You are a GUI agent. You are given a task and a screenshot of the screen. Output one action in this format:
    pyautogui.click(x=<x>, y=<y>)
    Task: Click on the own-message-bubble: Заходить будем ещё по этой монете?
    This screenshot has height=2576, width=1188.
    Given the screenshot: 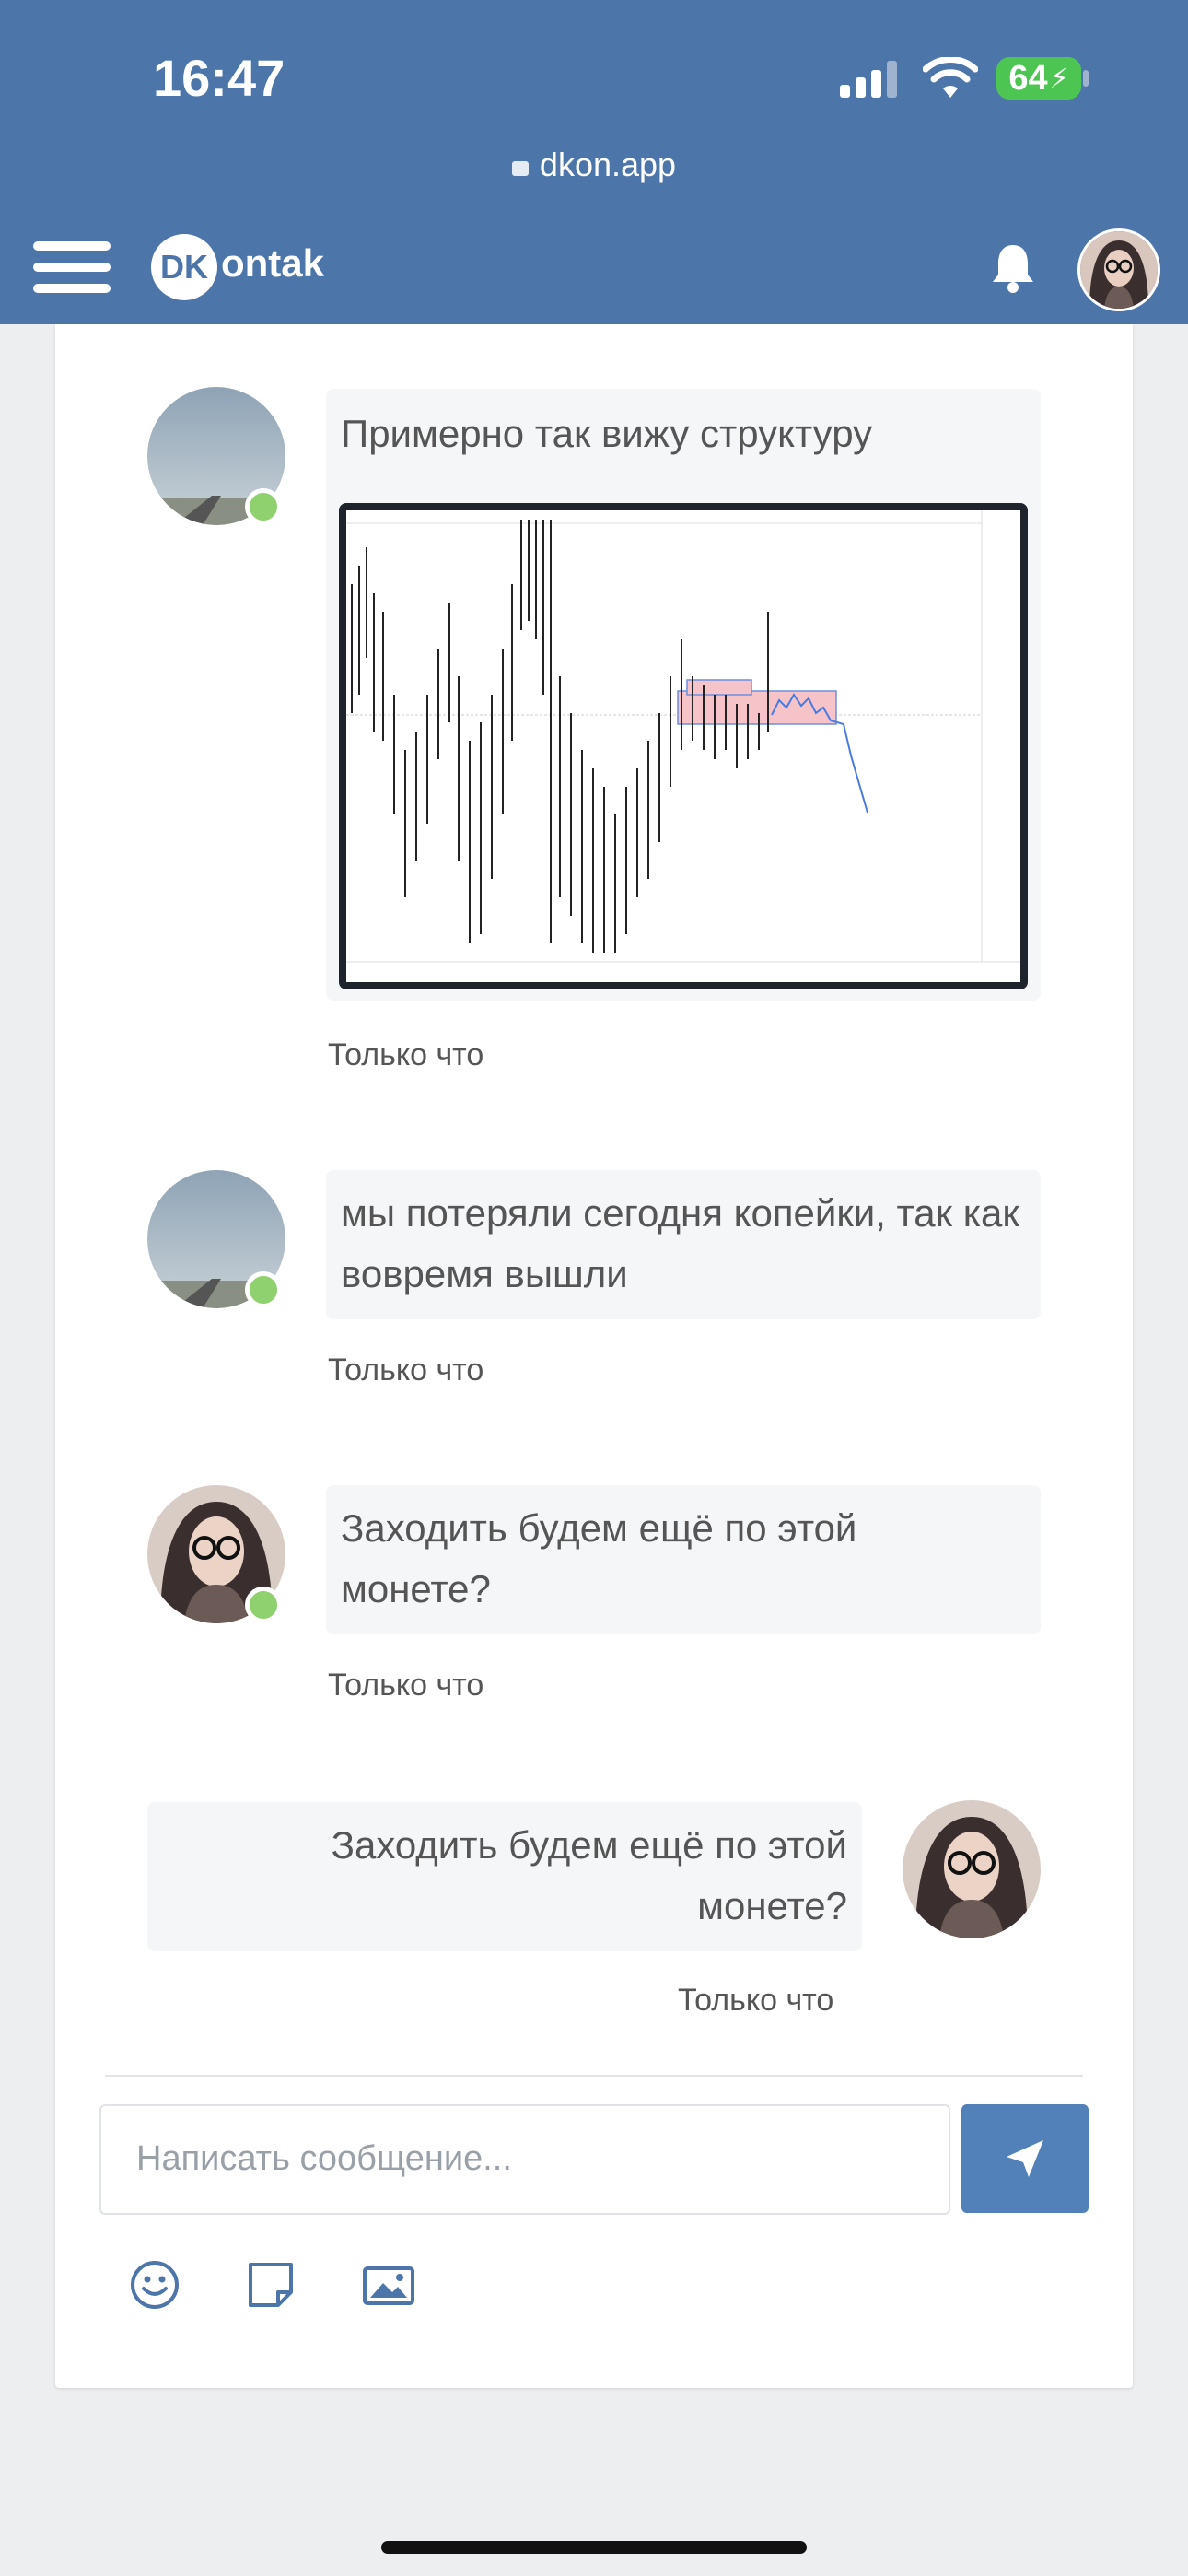 What is the action you would take?
    pyautogui.click(x=504, y=1876)
    